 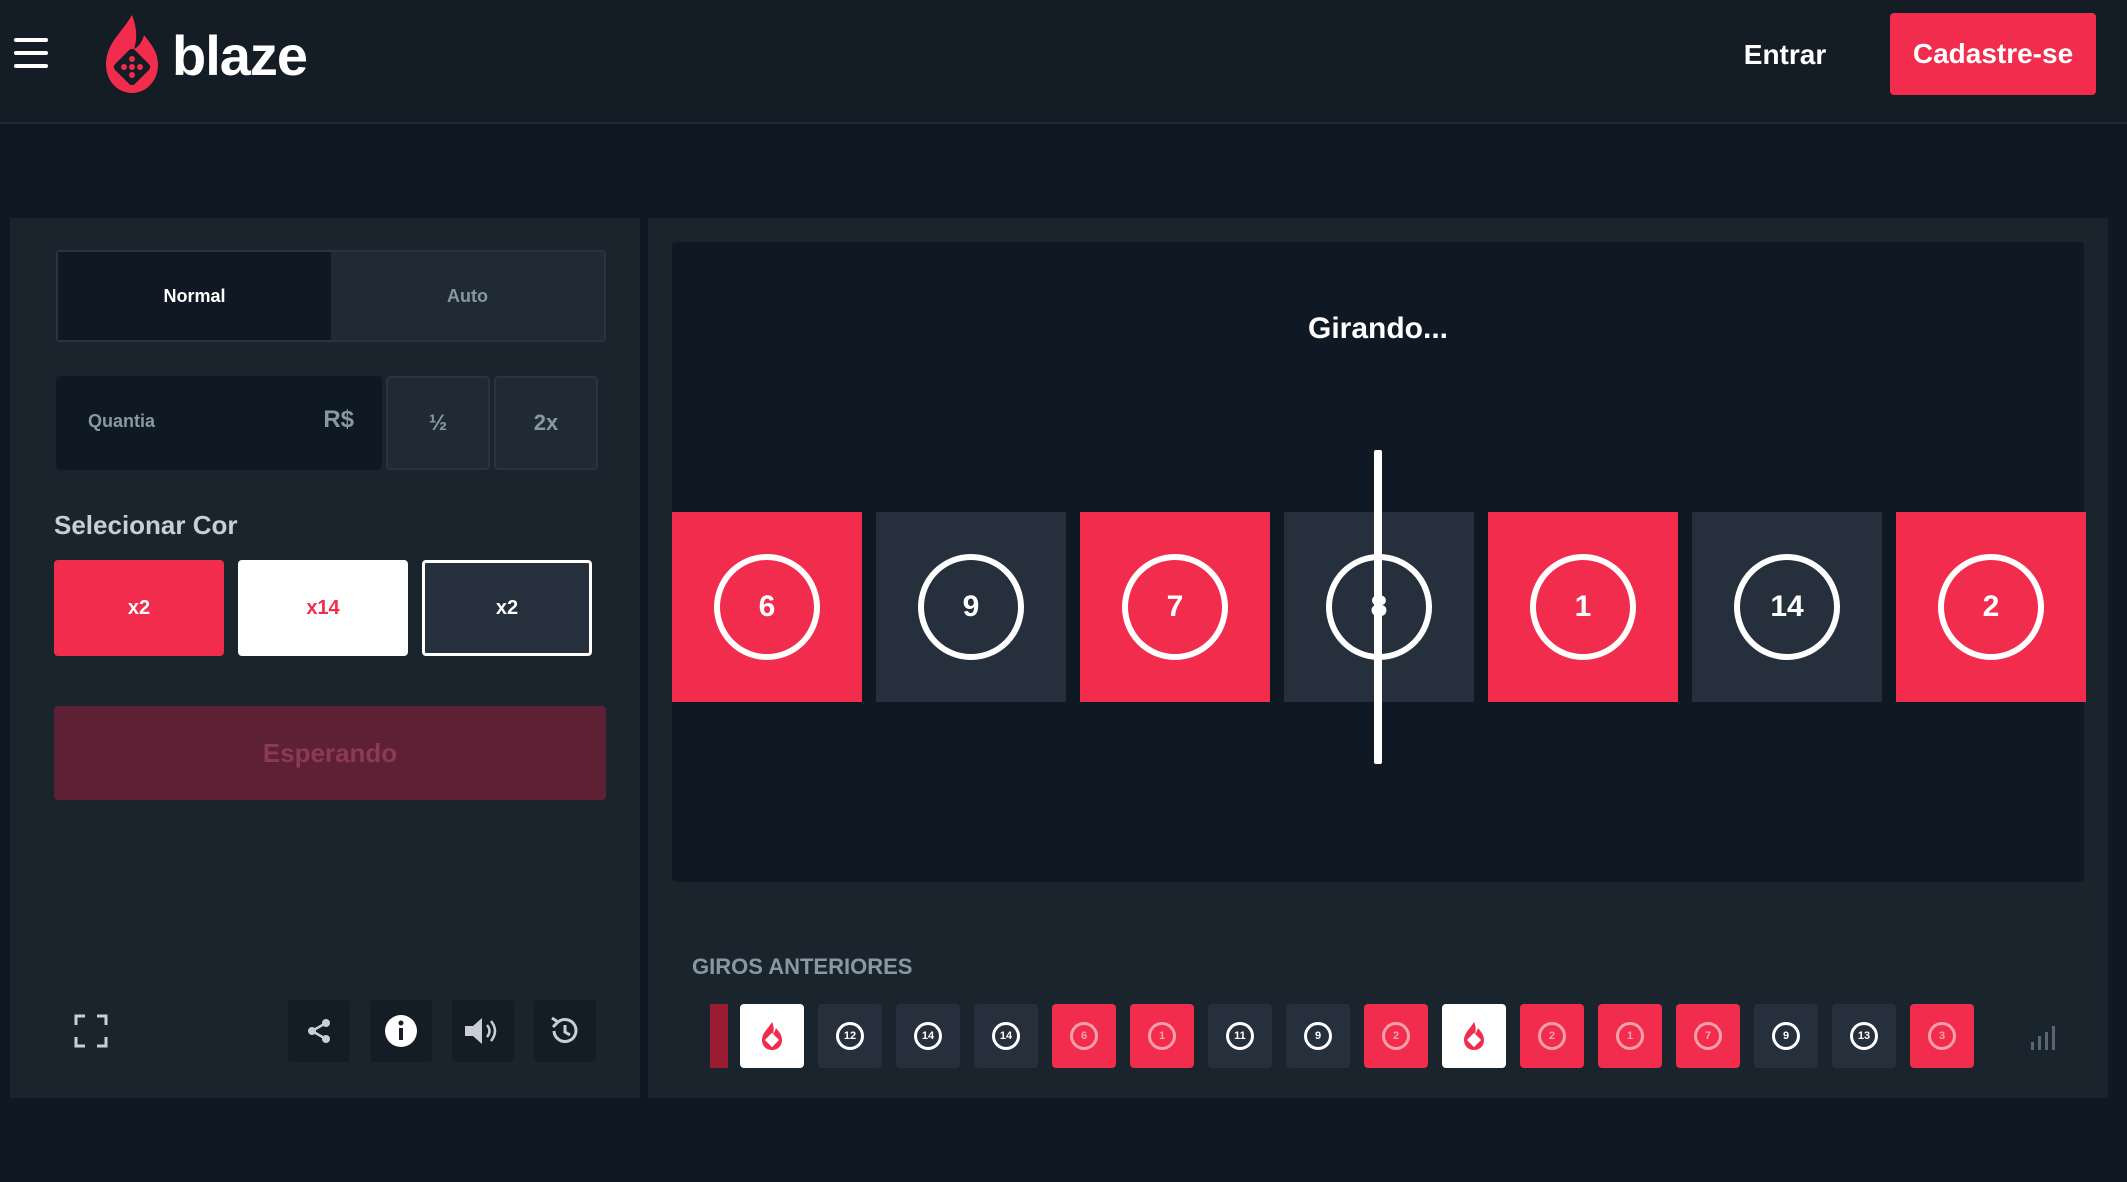 I want to click on history-item: 6, so click(x=1084, y=1036).